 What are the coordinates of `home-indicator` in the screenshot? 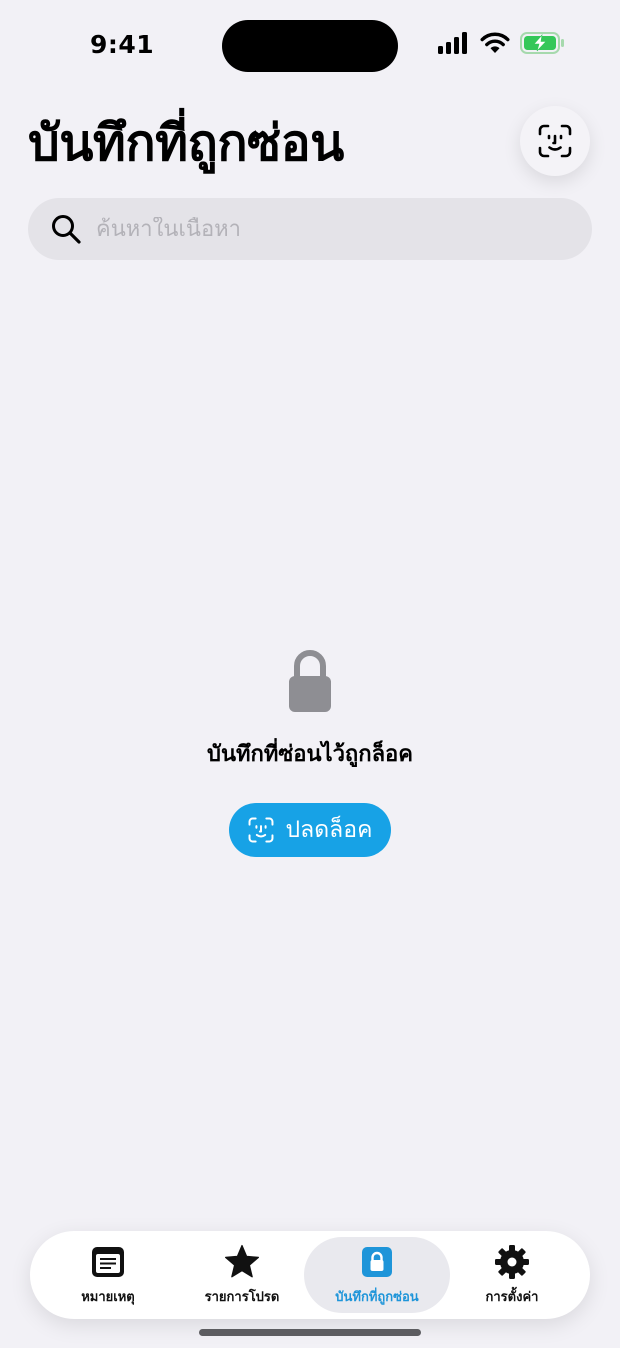 It's located at (310, 1332).